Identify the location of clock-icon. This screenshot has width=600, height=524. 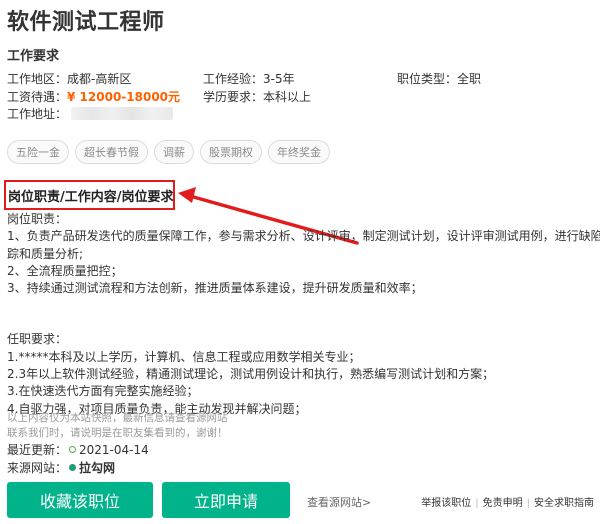
(73, 449).